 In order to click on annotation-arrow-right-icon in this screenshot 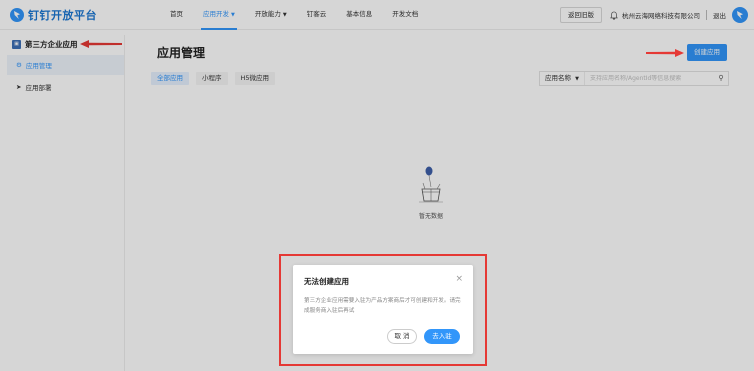, I will do `click(665, 53)`.